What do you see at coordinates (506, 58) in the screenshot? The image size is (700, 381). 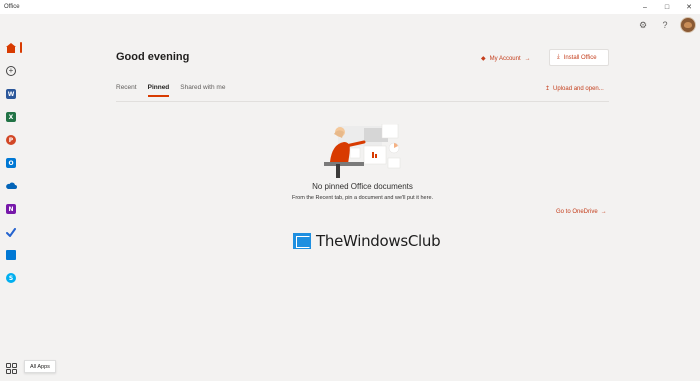 I see `my-account-button: ◆ My Account →` at bounding box center [506, 58].